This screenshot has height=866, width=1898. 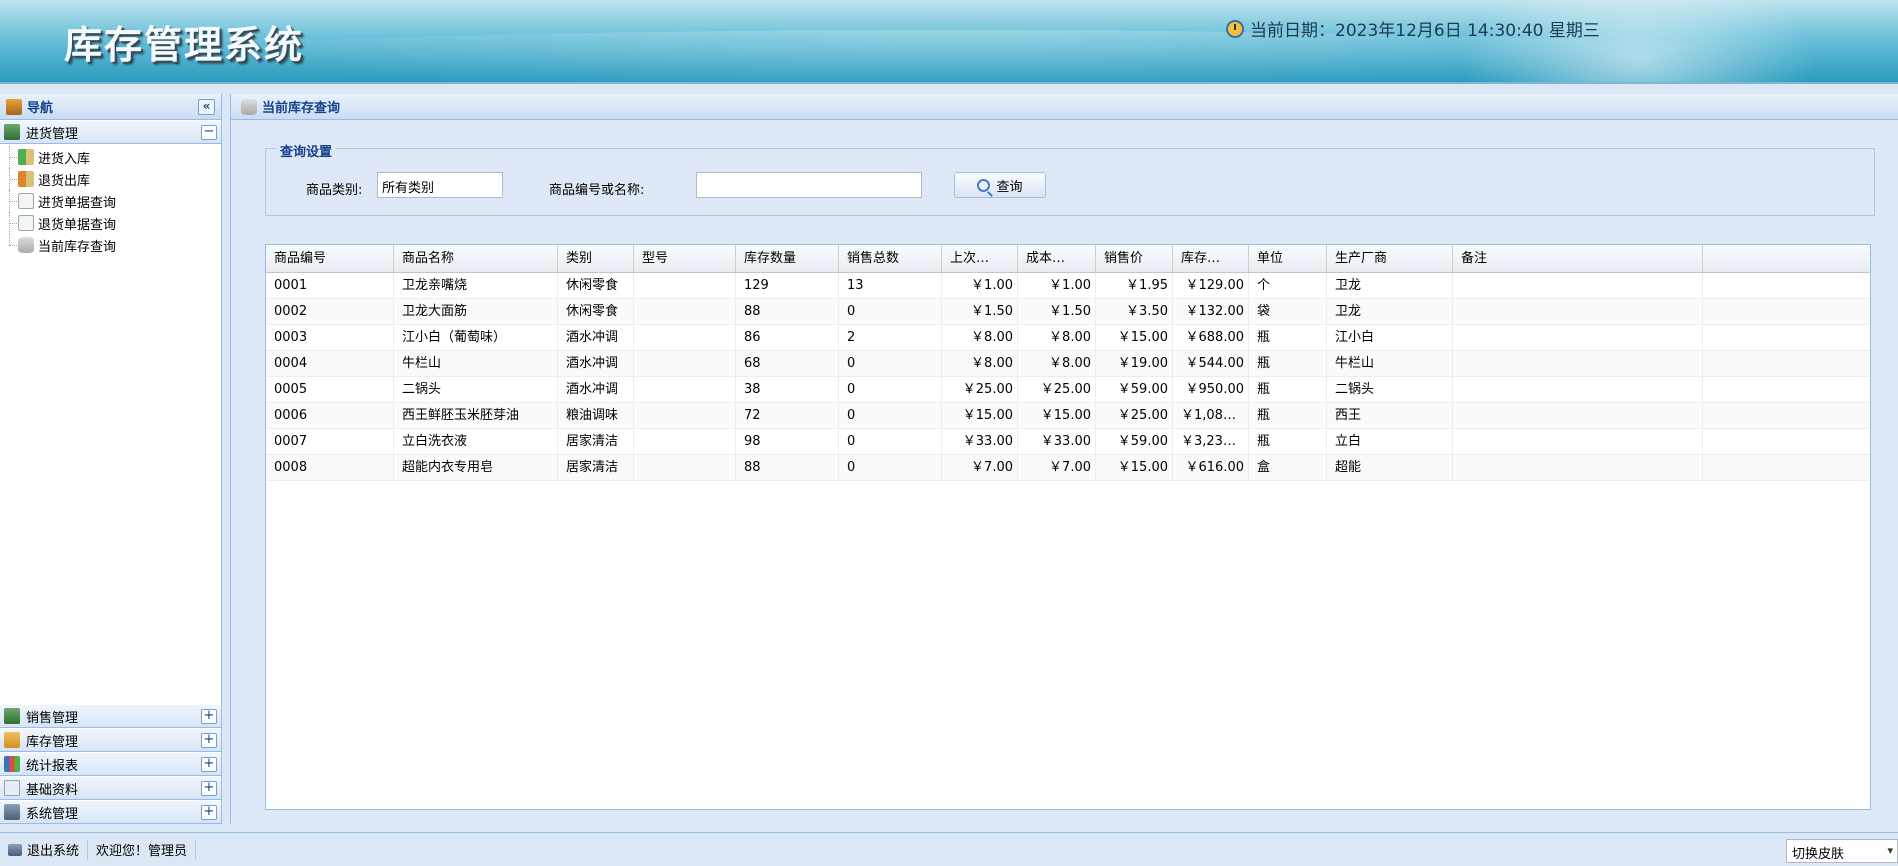 What do you see at coordinates (984, 185) in the screenshot?
I see `search-icon` at bounding box center [984, 185].